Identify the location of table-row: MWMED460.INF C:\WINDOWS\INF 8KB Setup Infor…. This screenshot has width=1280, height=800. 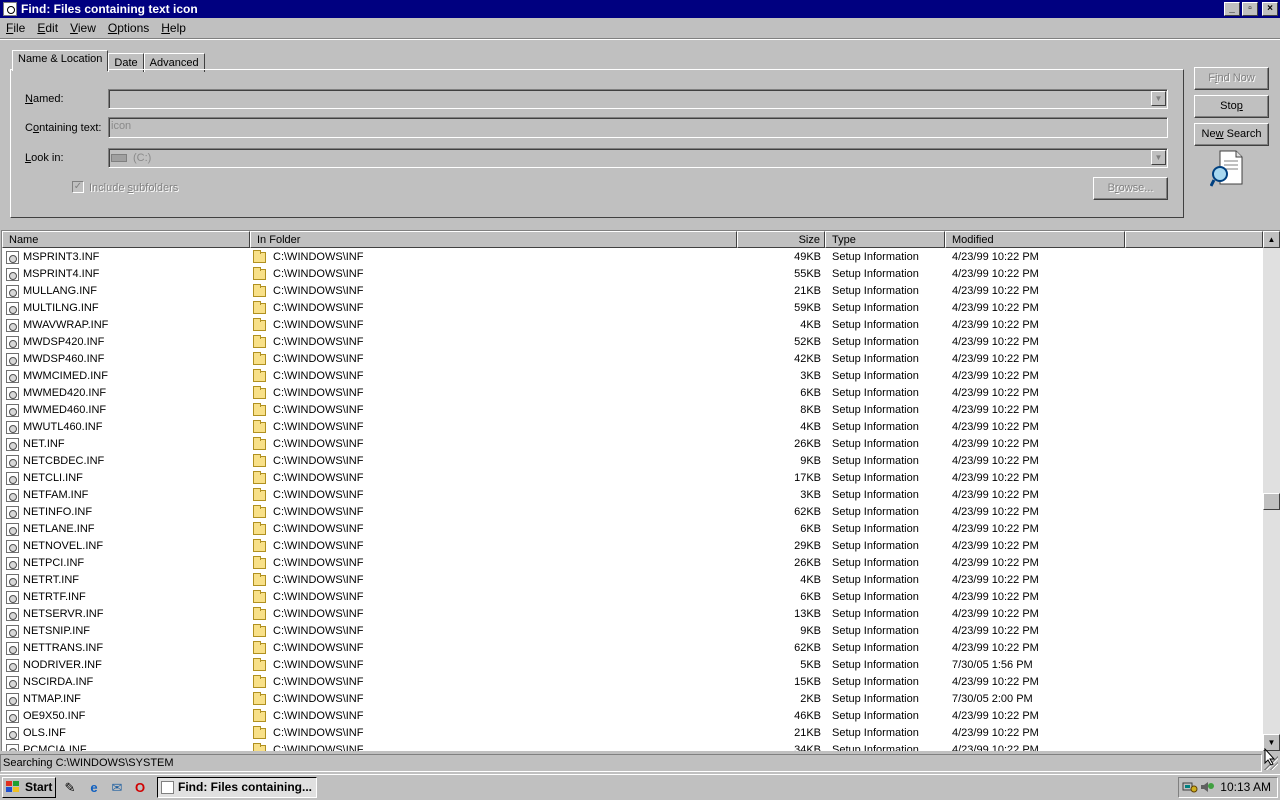
(633, 410).